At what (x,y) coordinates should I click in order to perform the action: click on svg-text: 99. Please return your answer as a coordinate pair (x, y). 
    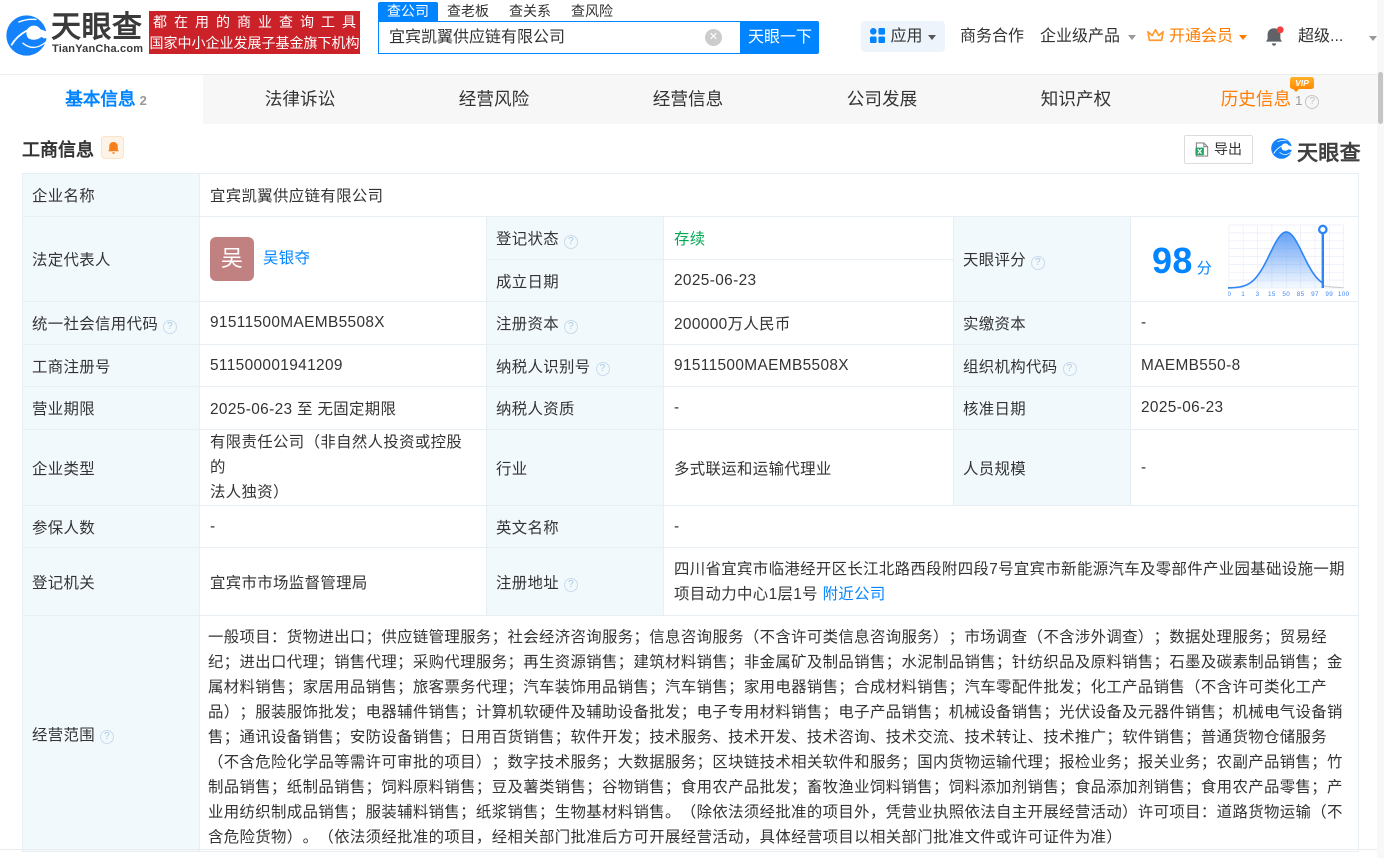
    Looking at the image, I should click on (1329, 294).